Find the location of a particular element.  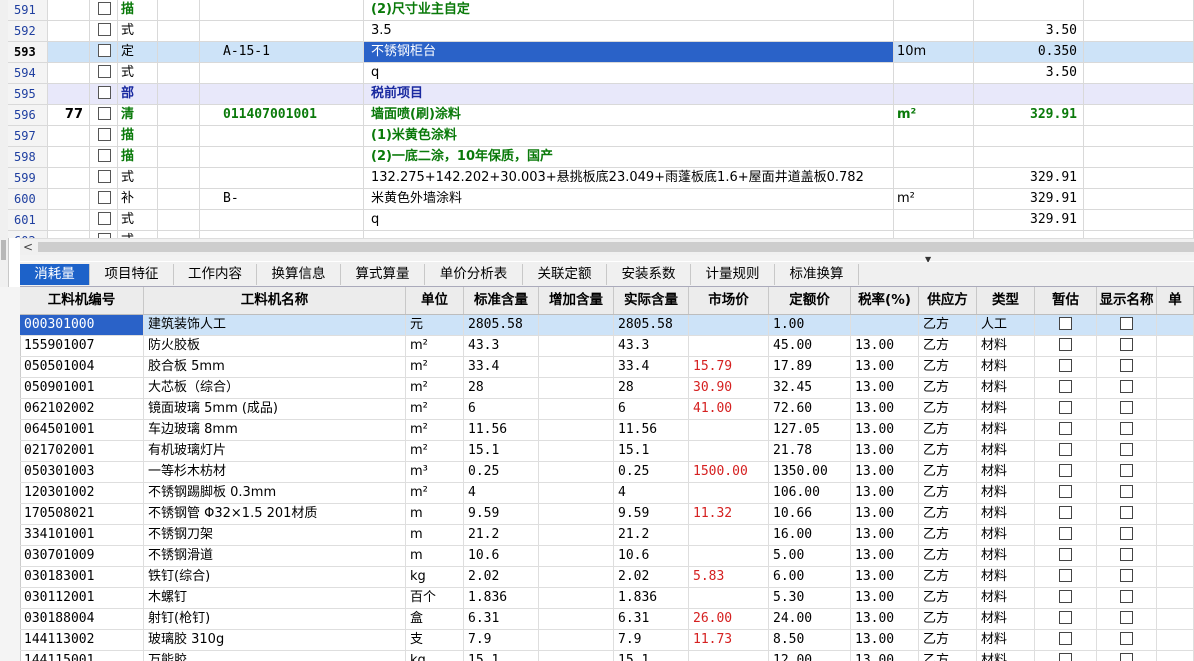

cell-act: 21.2 is located at coordinates (651, 535).